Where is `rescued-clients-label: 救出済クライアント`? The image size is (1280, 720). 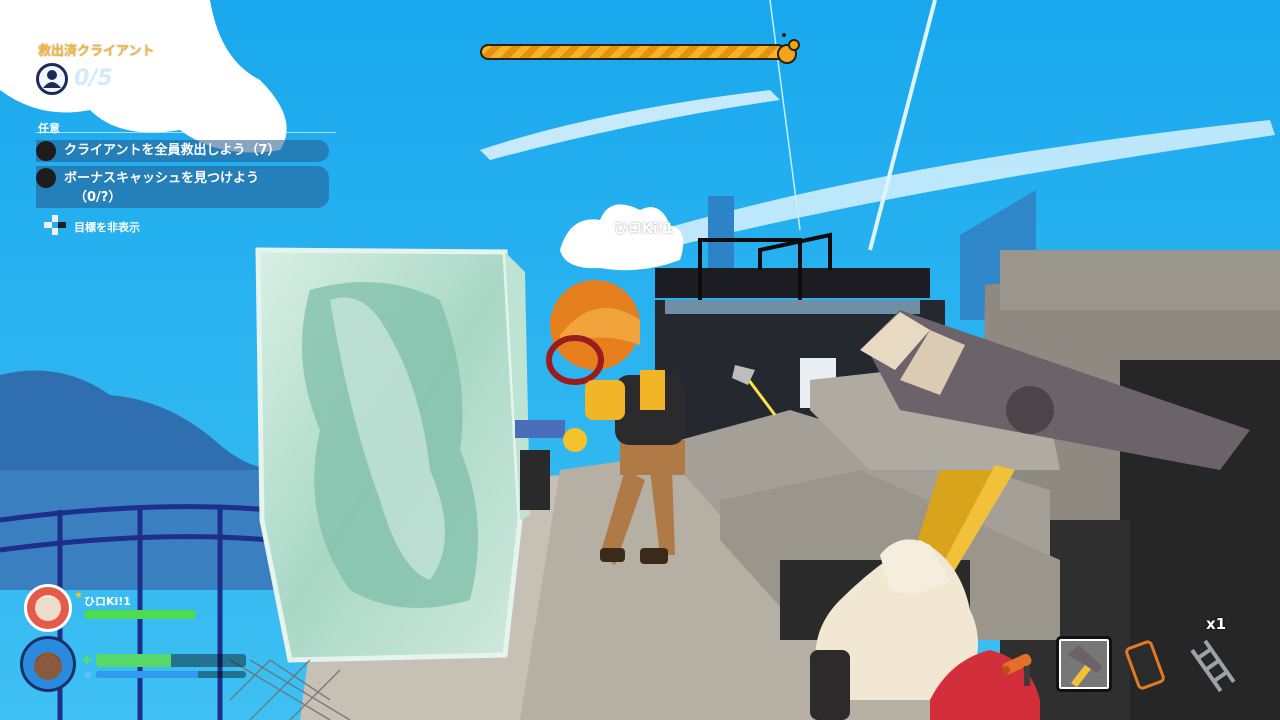
rescued-clients-label: 救出済クライアント is located at coordinates (96, 51).